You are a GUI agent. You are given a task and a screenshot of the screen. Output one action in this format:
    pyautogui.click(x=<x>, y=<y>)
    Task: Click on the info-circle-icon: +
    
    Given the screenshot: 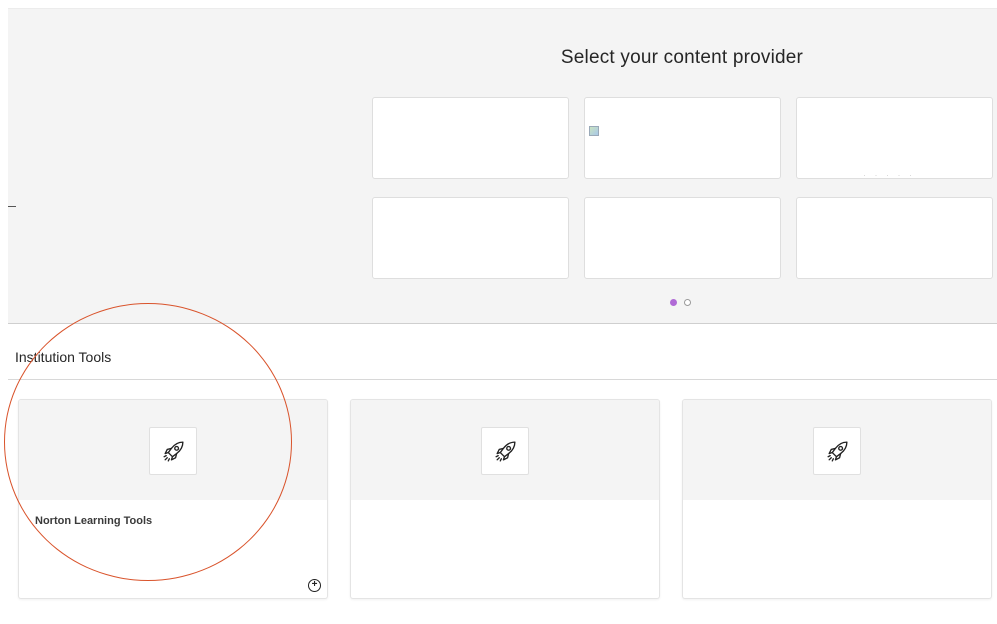 What is the action you would take?
    pyautogui.click(x=314, y=585)
    